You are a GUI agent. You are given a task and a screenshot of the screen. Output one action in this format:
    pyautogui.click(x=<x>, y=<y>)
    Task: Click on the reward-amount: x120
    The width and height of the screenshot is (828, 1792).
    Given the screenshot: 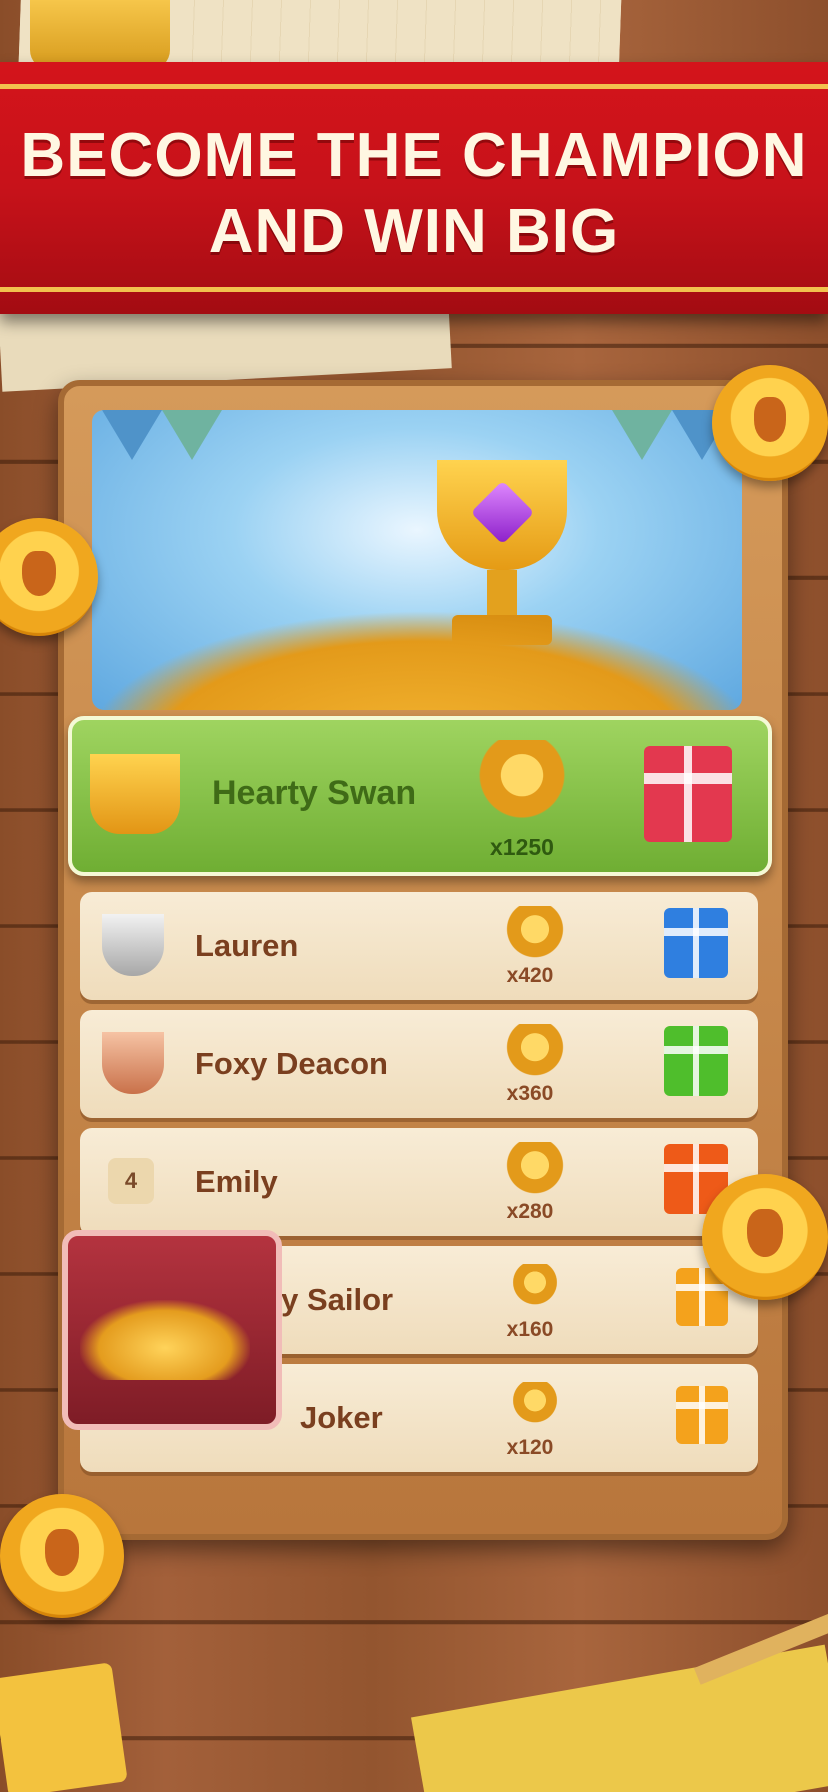 What is the action you would take?
    pyautogui.click(x=530, y=1447)
    